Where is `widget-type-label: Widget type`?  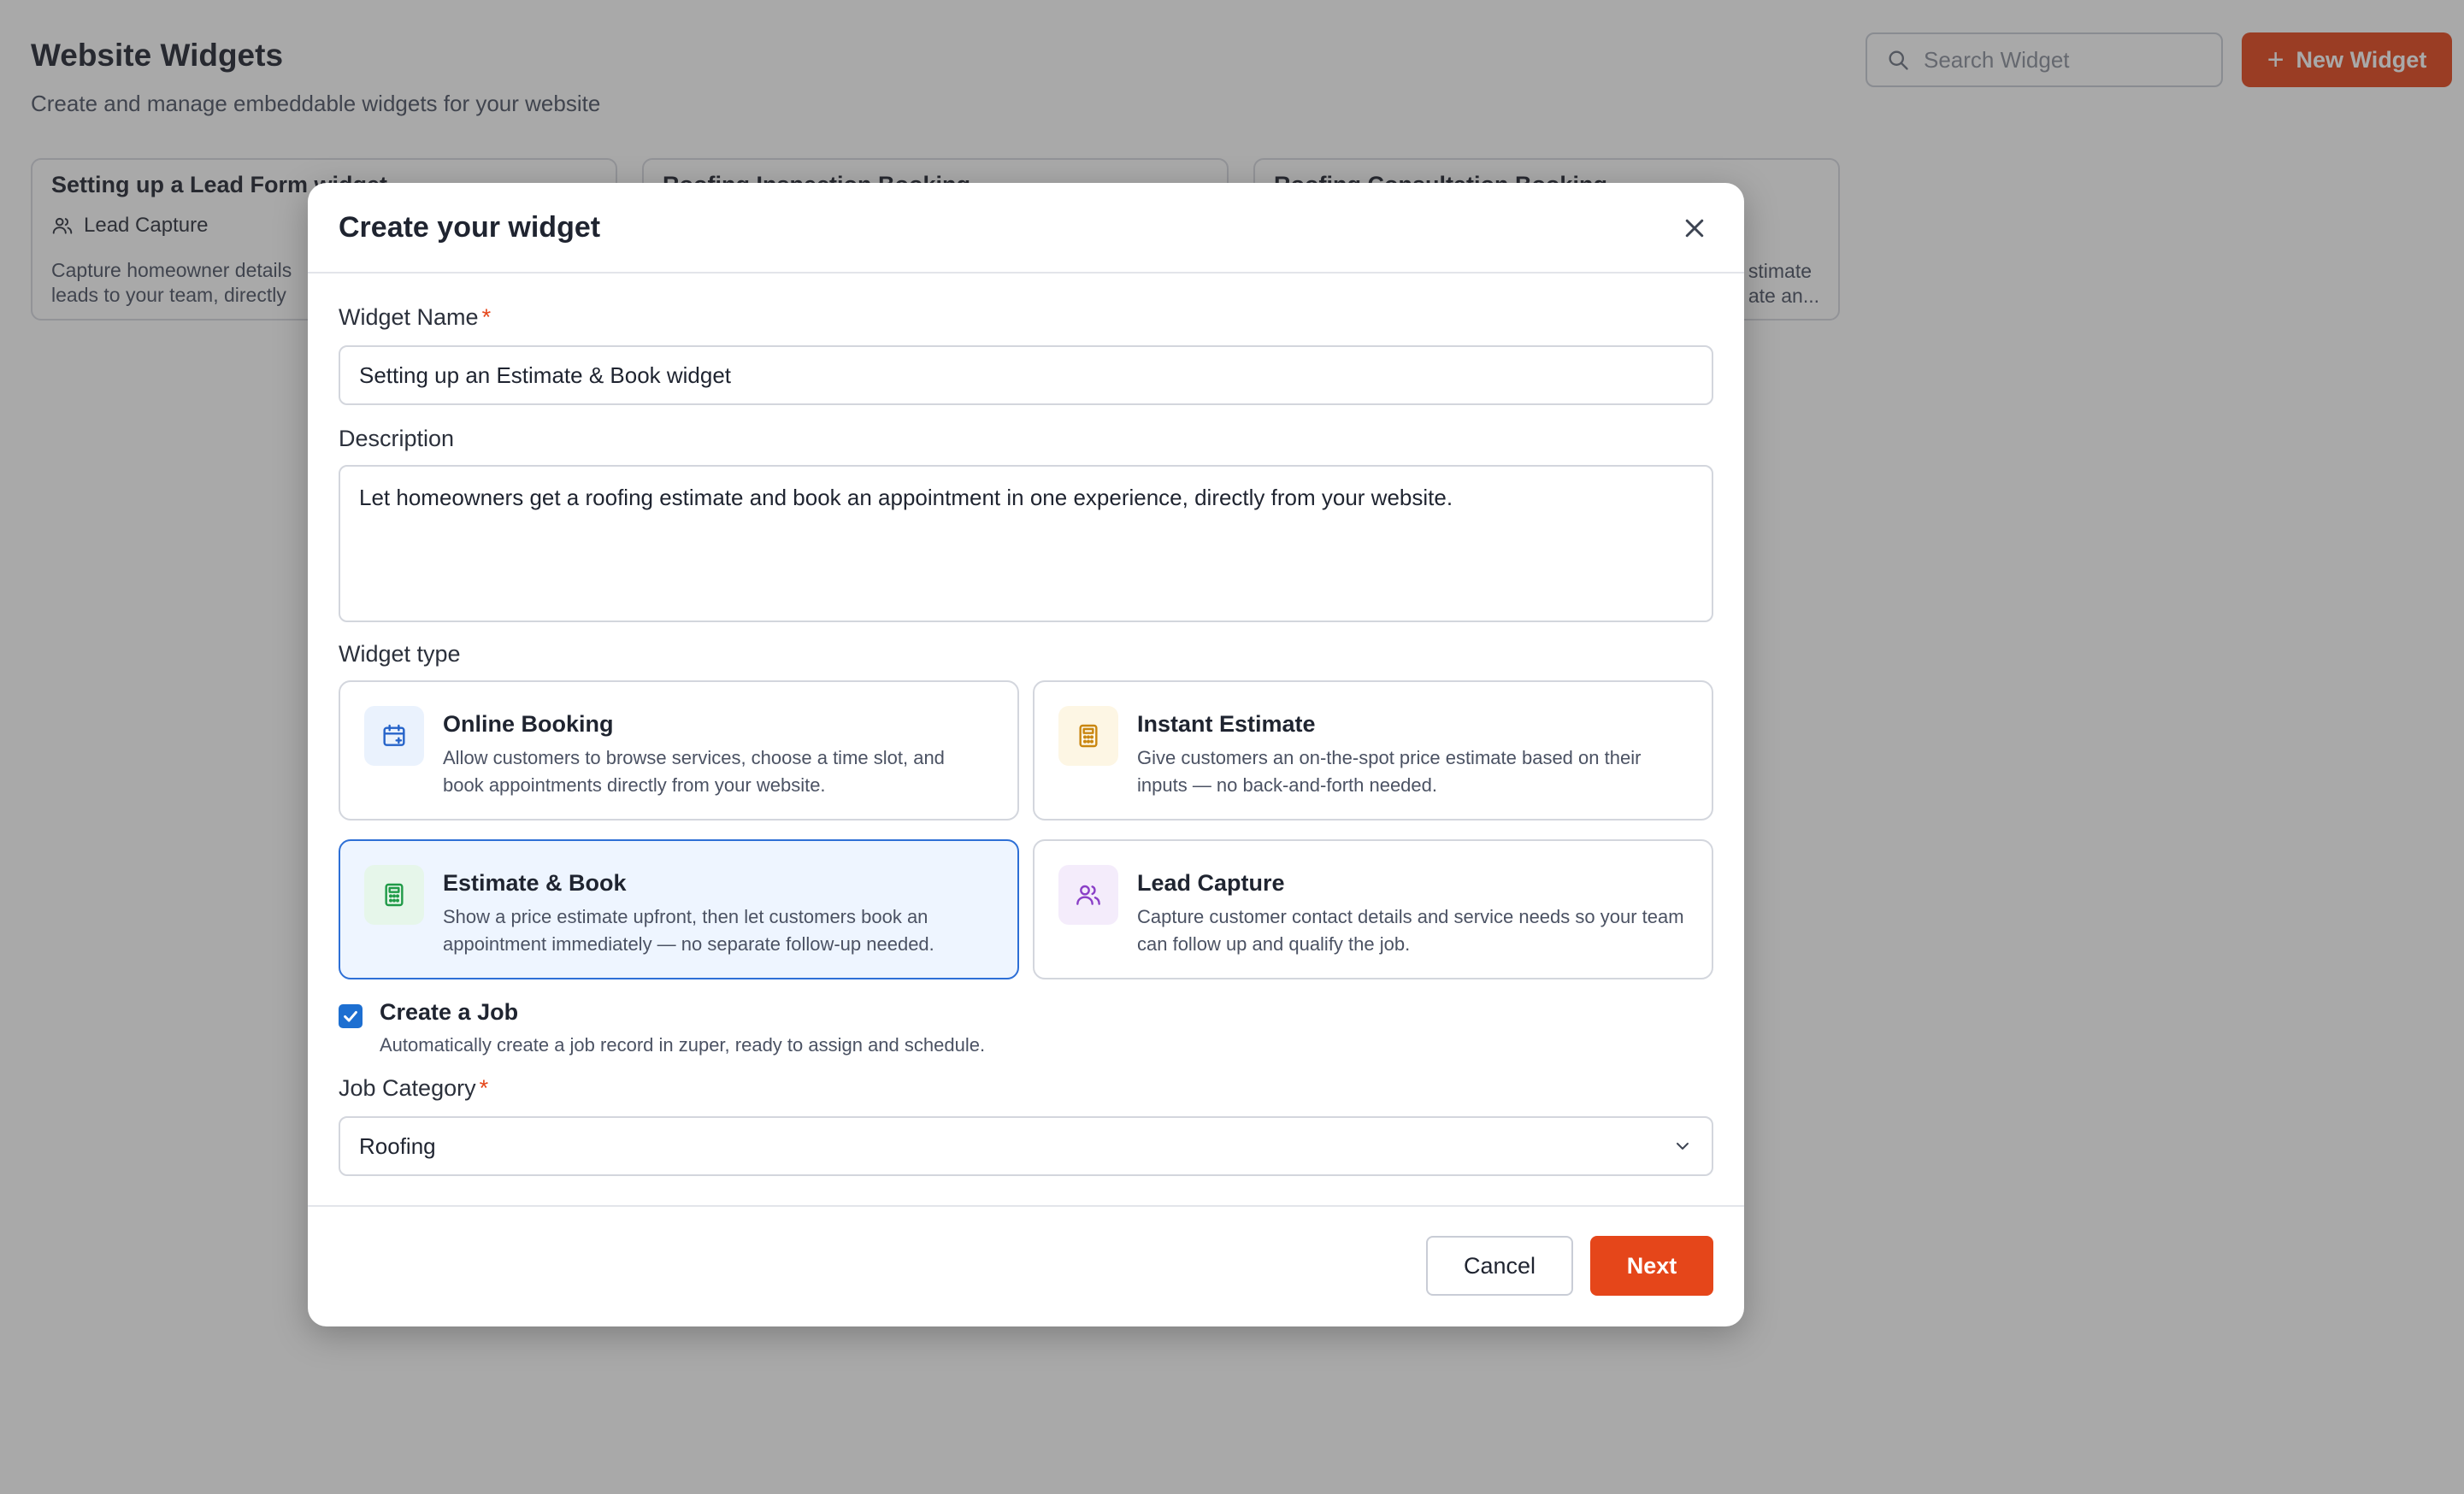
widget-type-label: Widget type is located at coordinates (400, 654).